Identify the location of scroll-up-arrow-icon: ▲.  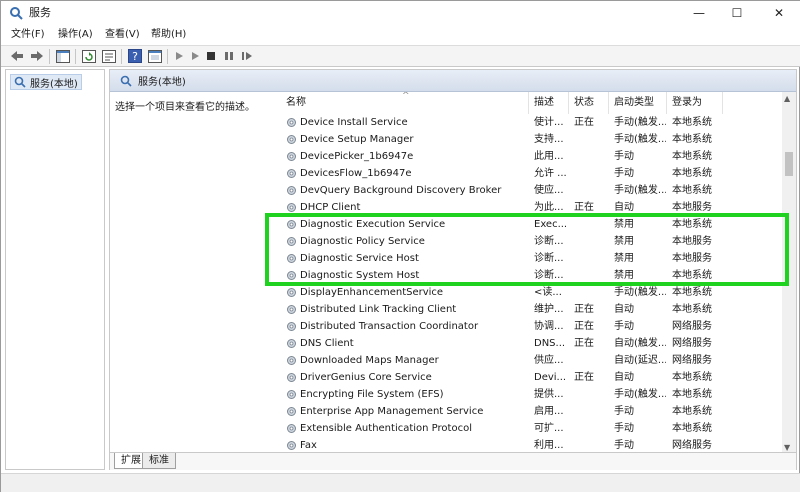
(787, 98).